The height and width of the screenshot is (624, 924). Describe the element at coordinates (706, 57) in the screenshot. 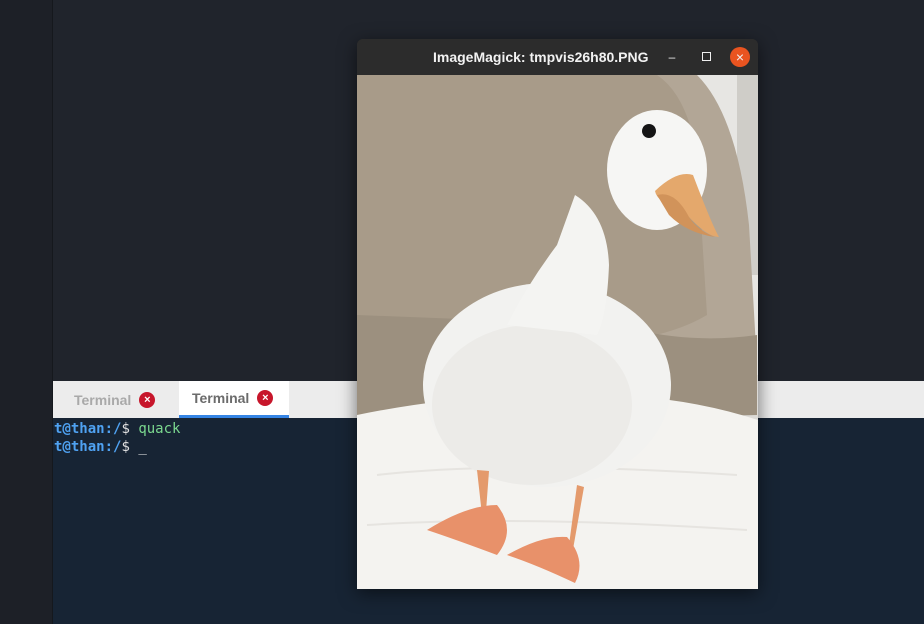

I see `maximize-icon` at that location.